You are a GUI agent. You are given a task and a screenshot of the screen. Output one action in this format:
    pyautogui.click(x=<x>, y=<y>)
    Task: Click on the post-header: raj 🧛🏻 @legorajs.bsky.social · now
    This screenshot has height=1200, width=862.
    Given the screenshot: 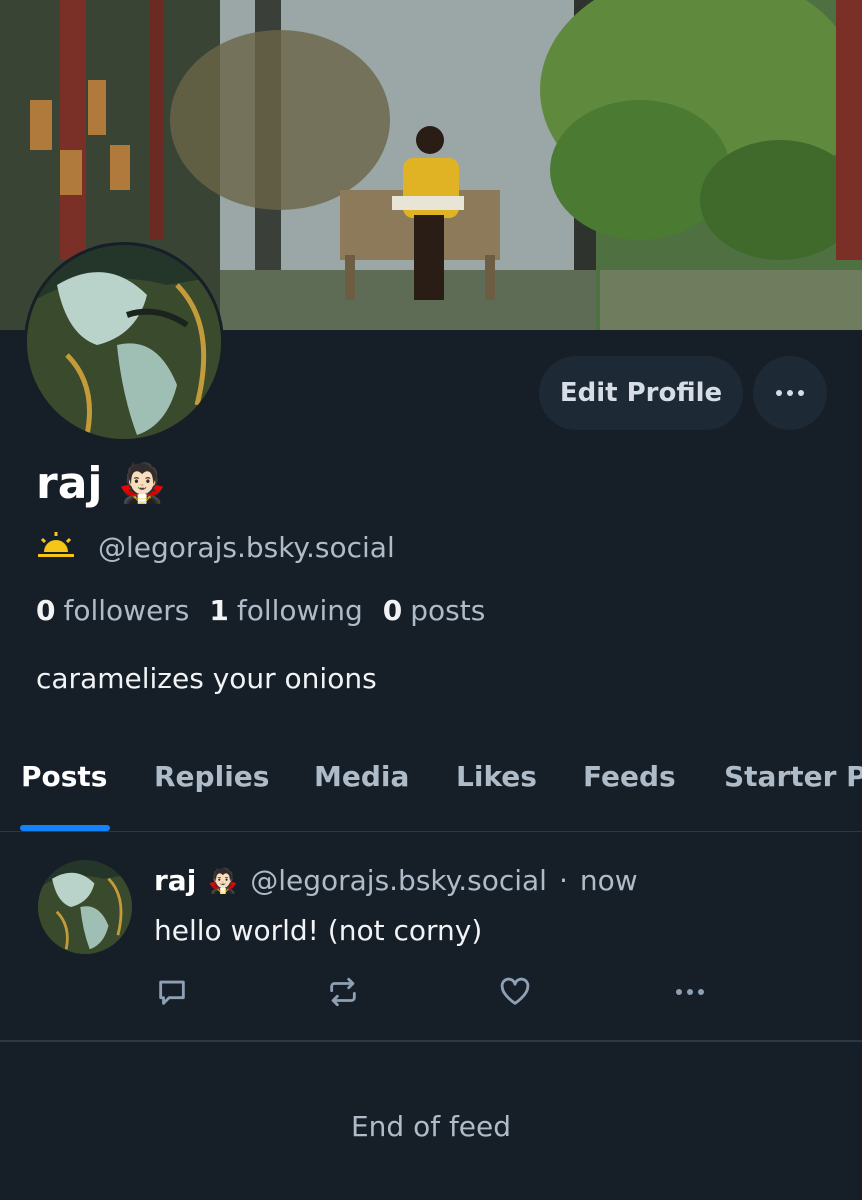 What is the action you would take?
    pyautogui.click(x=396, y=880)
    